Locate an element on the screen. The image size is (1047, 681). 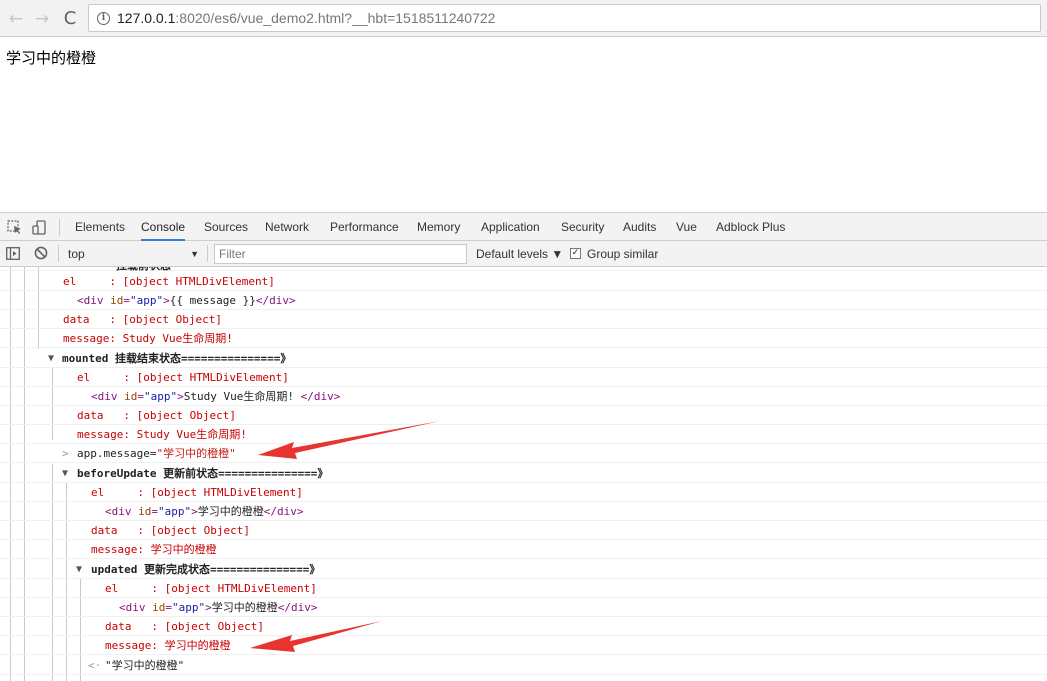
log-row: > app.message="学习中的橙橙" is located at coordinates (523, 454).